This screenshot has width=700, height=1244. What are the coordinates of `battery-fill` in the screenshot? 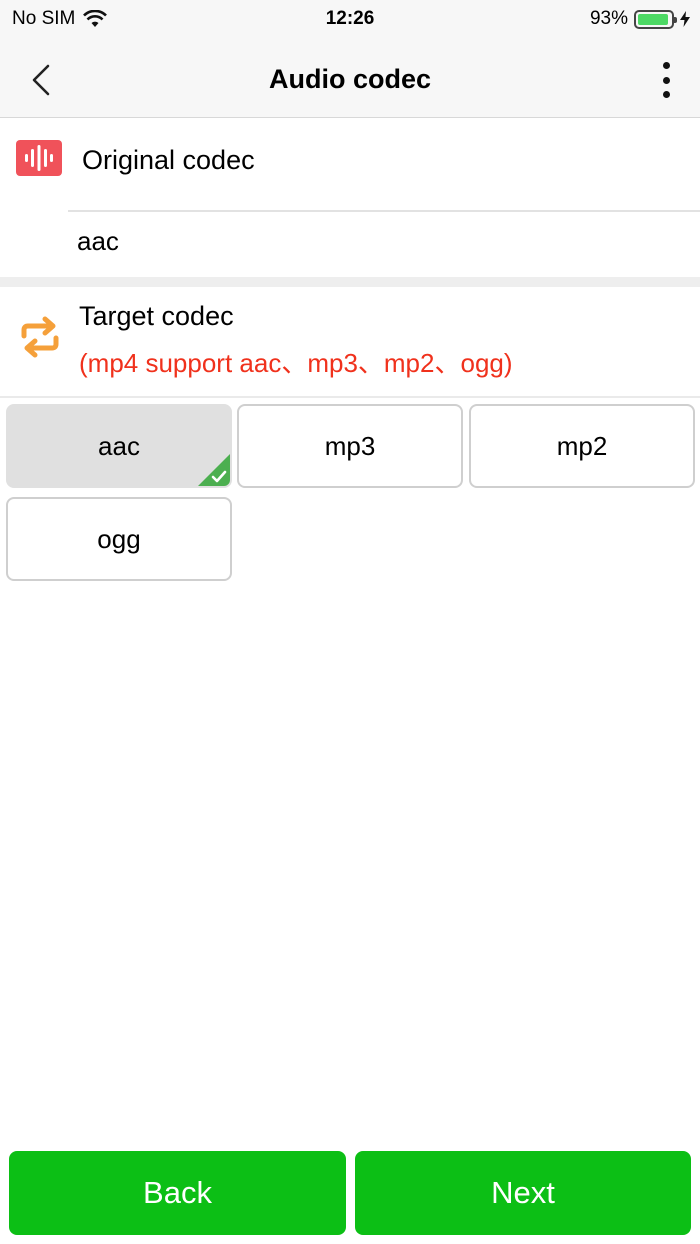 It's located at (653, 19).